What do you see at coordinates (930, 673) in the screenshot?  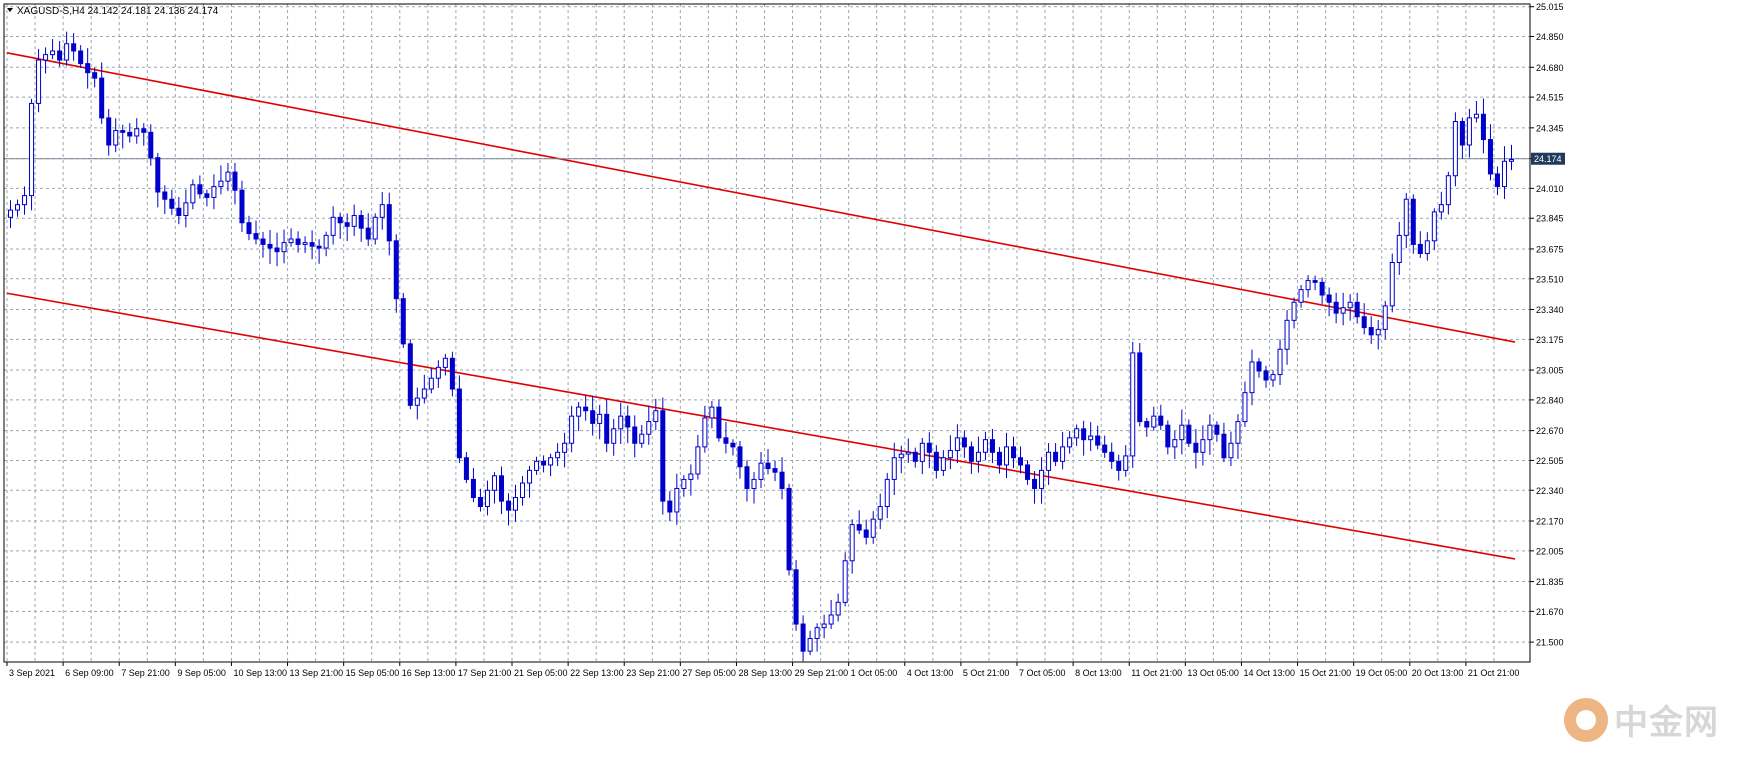 I see `x-tick-label: 4 Oct 13:00` at bounding box center [930, 673].